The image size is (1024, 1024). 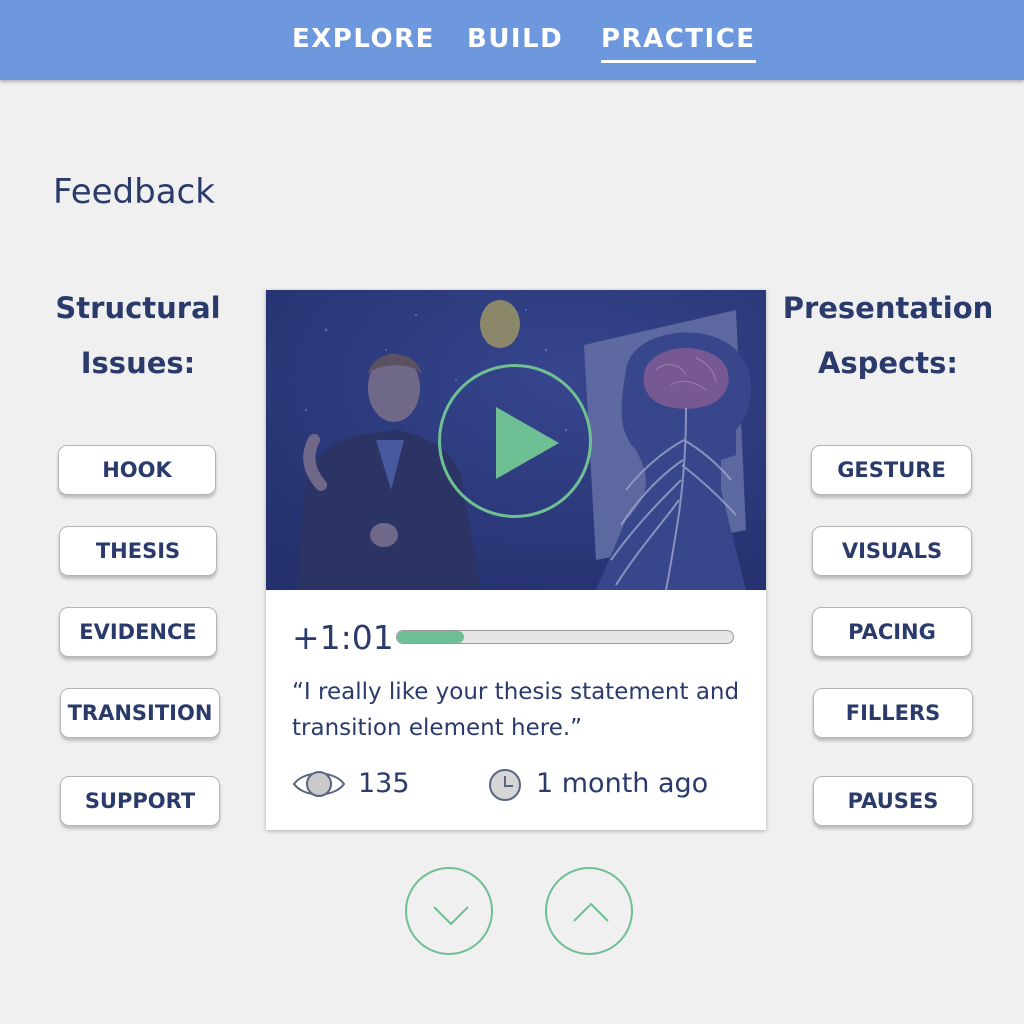 What do you see at coordinates (138, 336) in the screenshot?
I see `structural-issues-heading: Structural Issues:` at bounding box center [138, 336].